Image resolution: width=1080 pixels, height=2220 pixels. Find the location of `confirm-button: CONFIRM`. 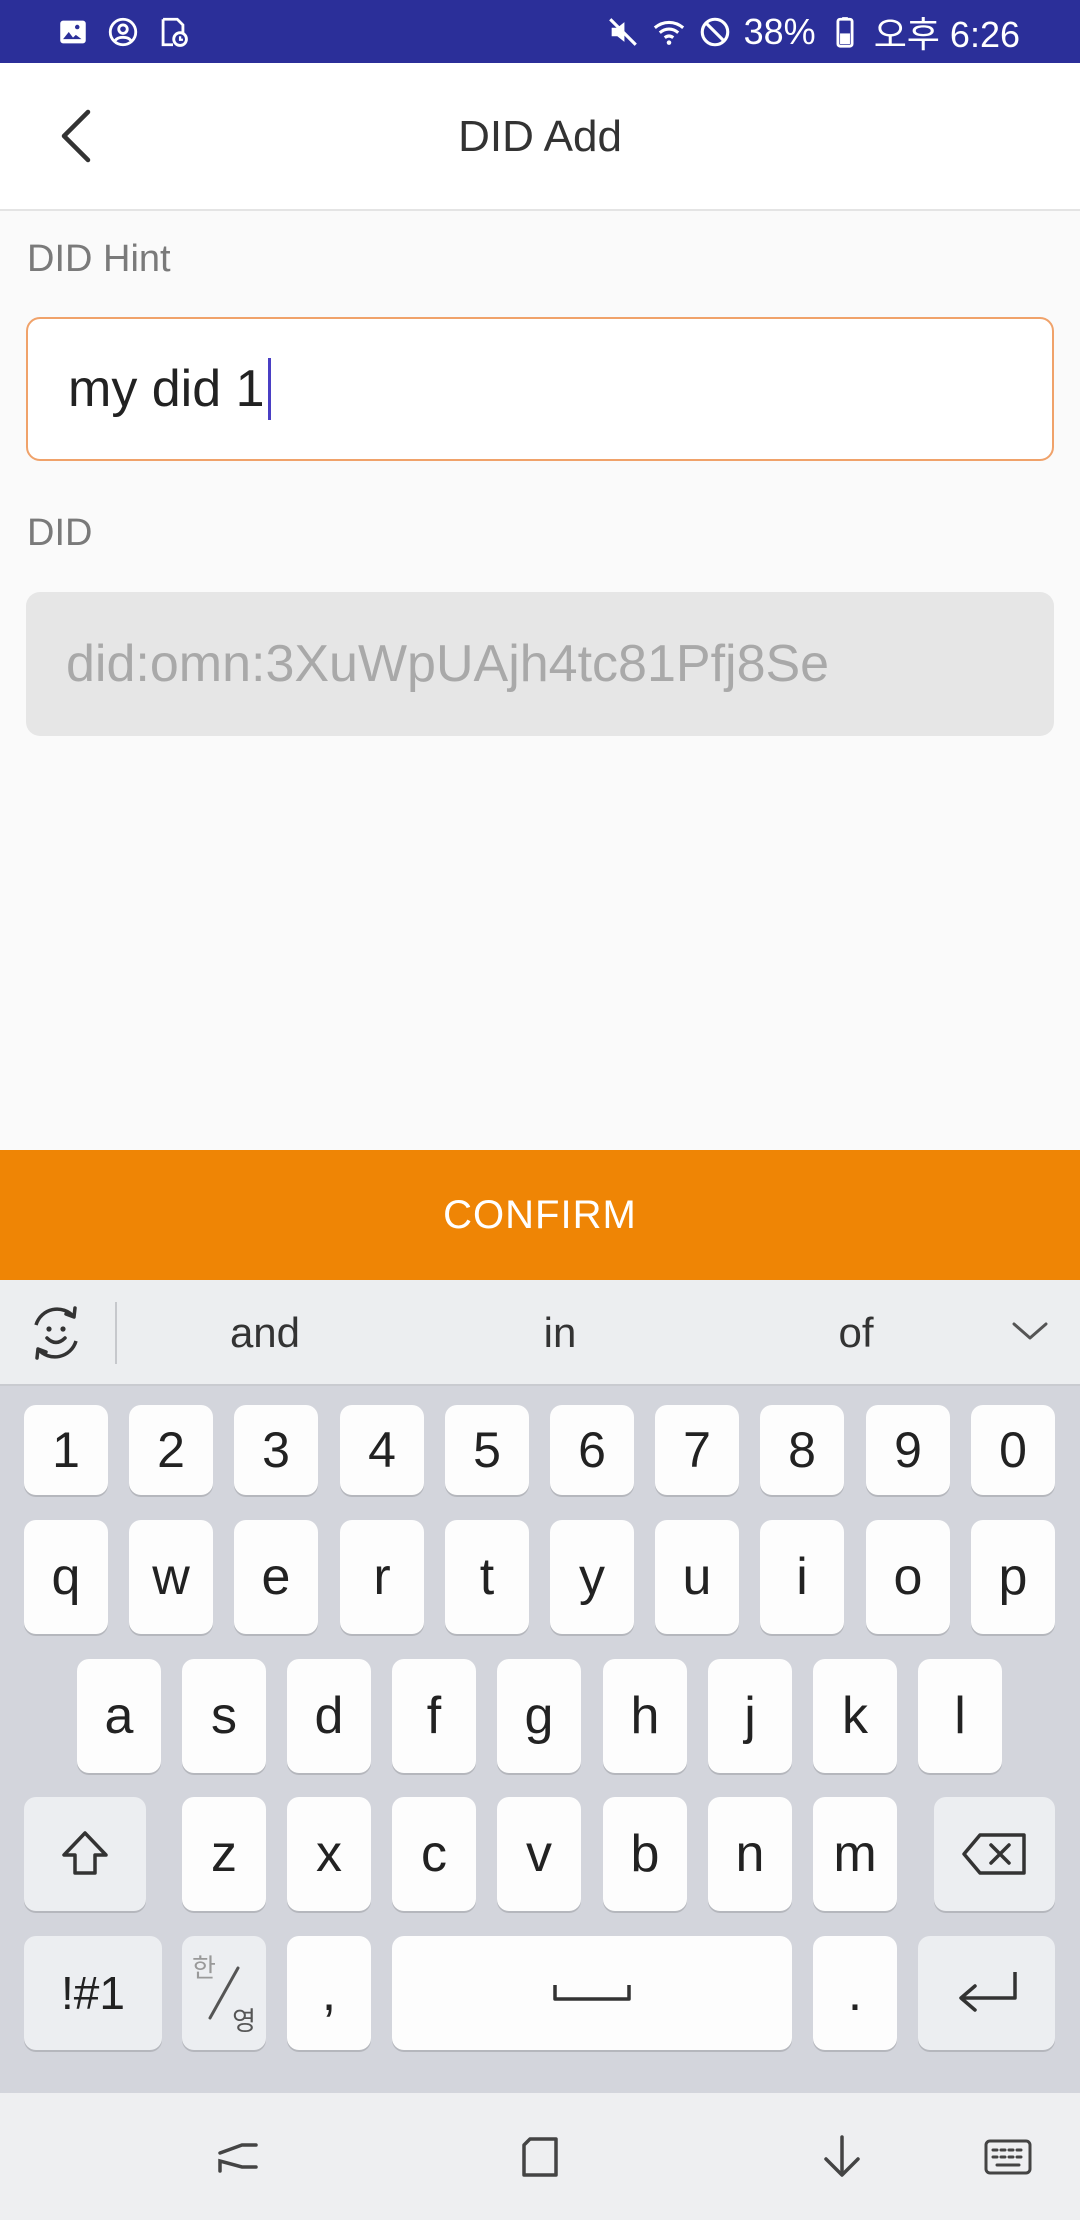

confirm-button: CONFIRM is located at coordinates (540, 1215).